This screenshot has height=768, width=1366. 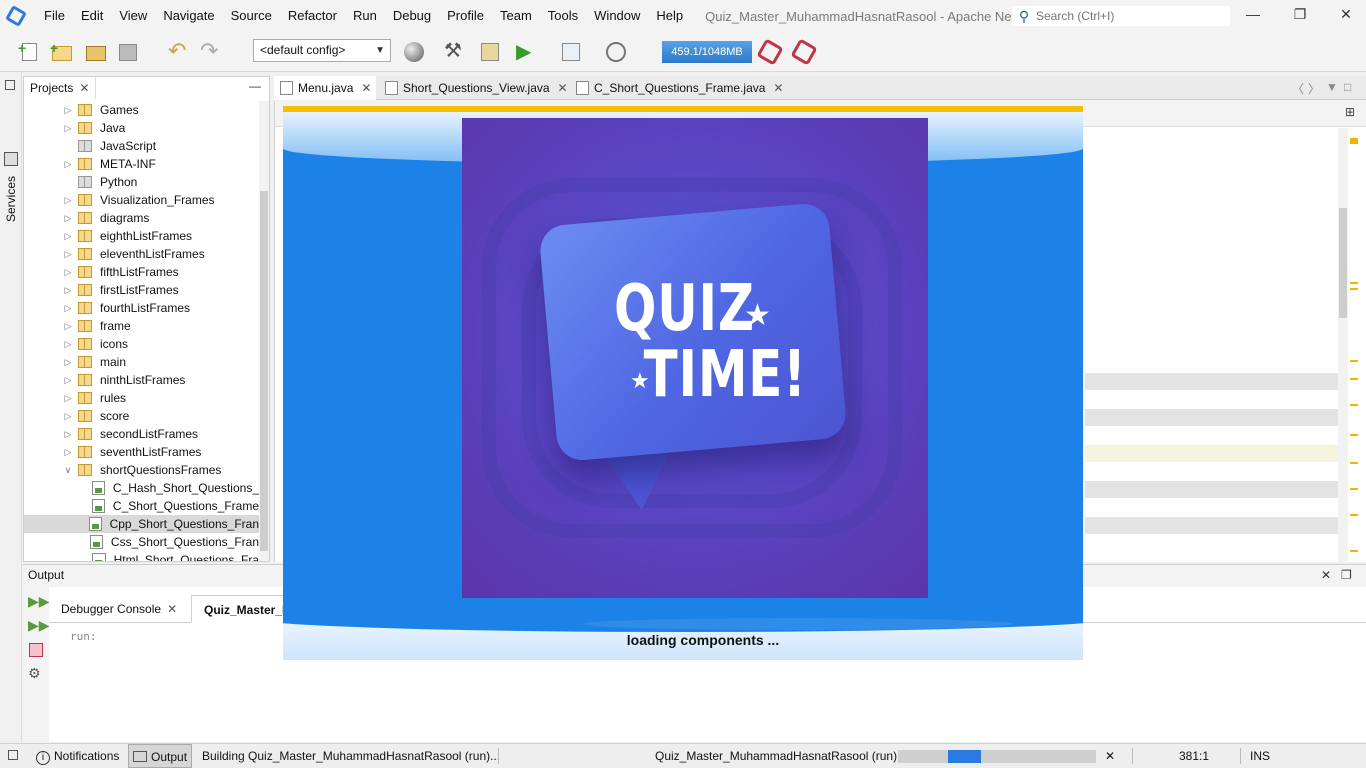 What do you see at coordinates (707, 52) in the screenshot?
I see `memory-meter: 459.1/1048MB` at bounding box center [707, 52].